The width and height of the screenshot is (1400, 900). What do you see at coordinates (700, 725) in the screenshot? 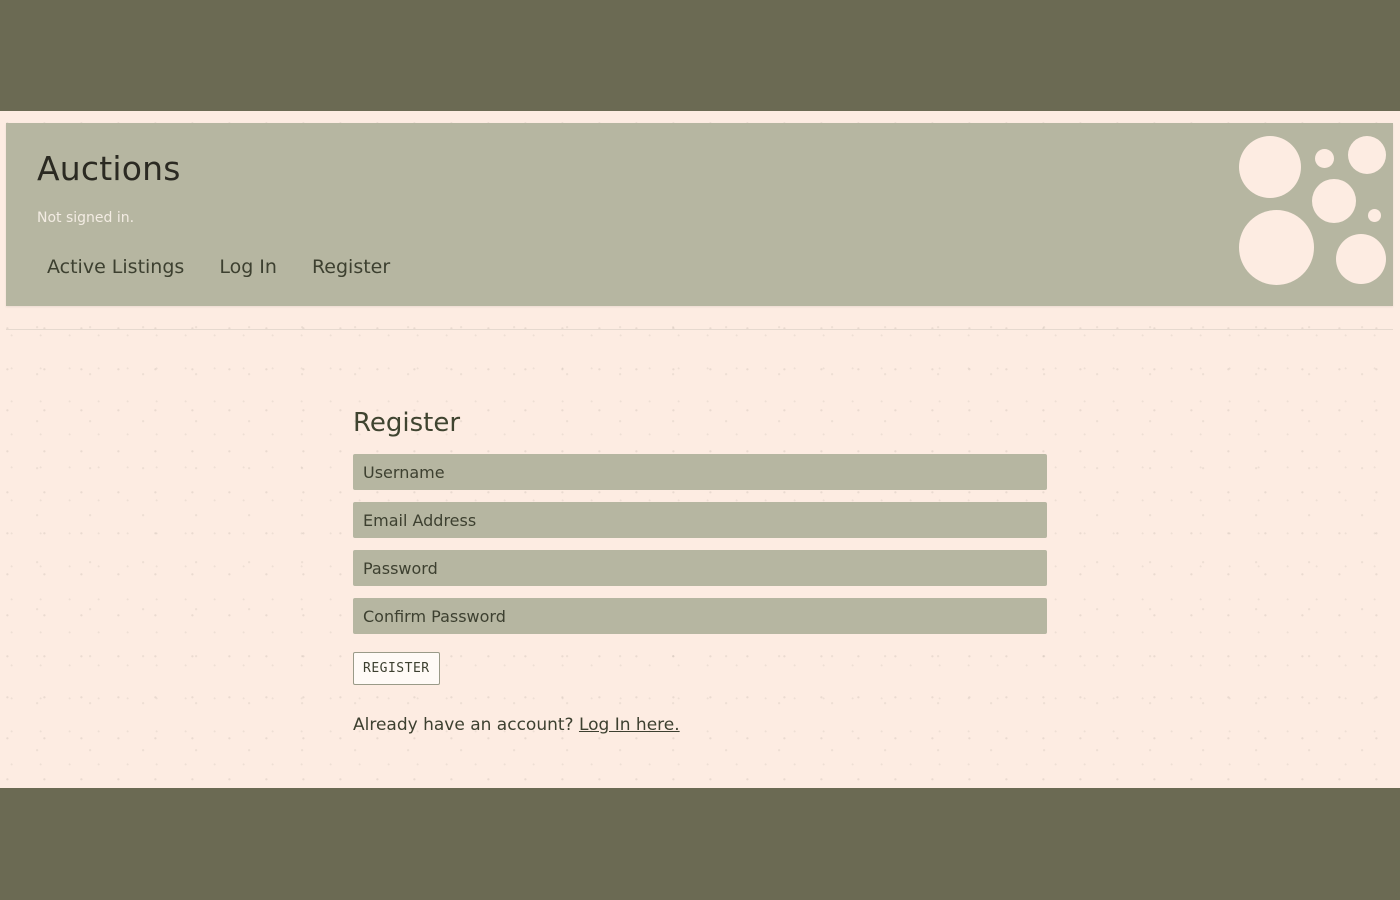
I see `login-prompt: Already have an account? Log In here.` at bounding box center [700, 725].